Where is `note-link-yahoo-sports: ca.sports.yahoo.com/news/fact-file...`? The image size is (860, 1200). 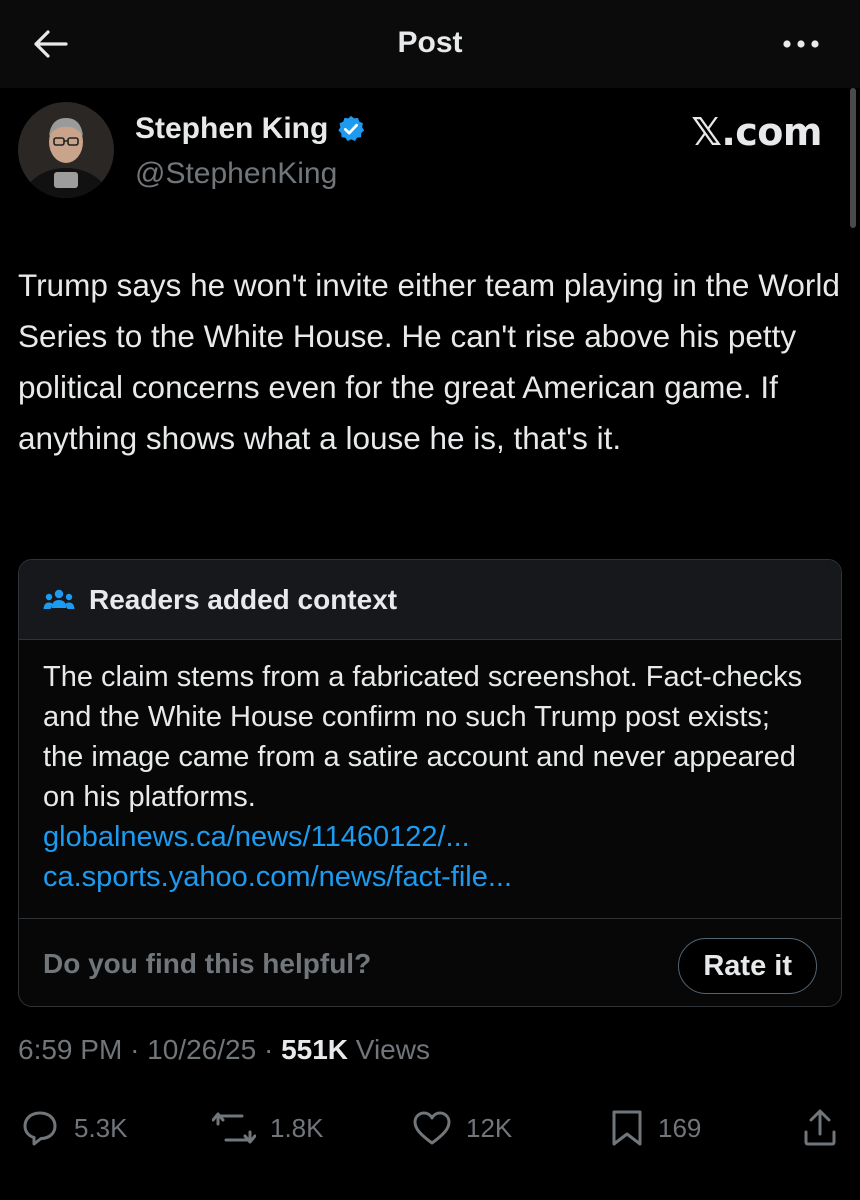 note-link-yahoo-sports: ca.sports.yahoo.com/news/fact-file... is located at coordinates (430, 877).